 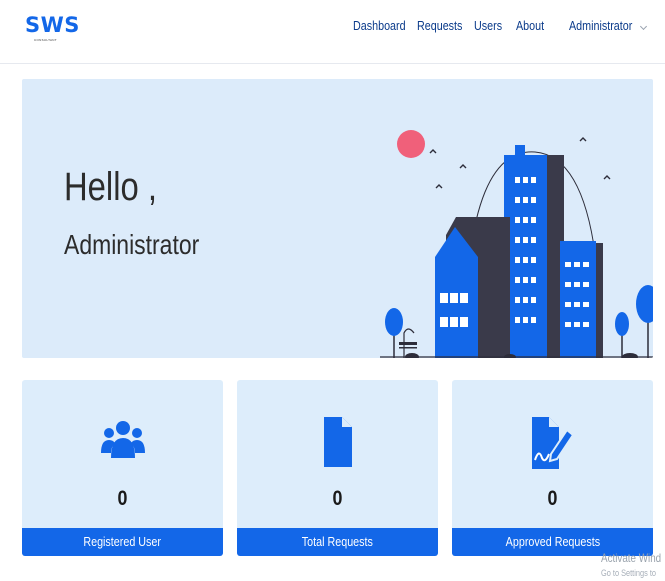 I want to click on building-tall, so click(x=527, y=256).